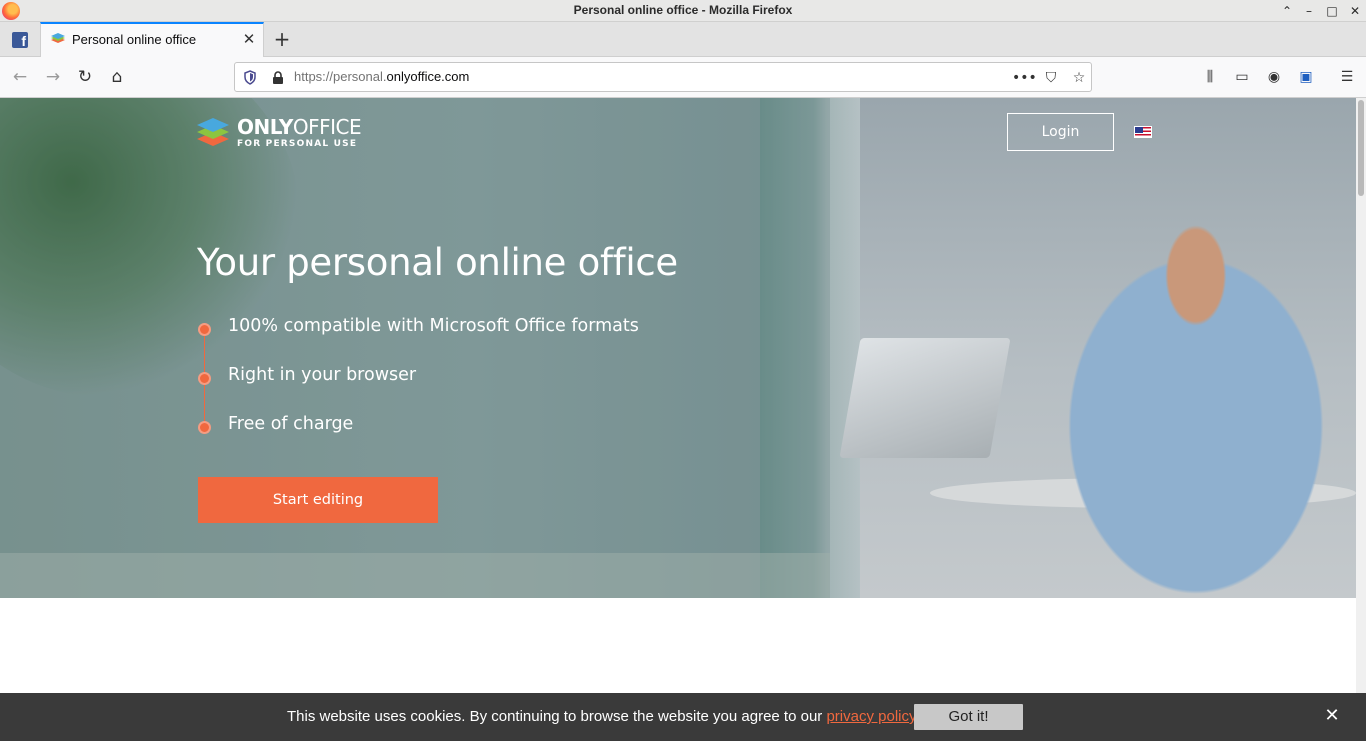  What do you see at coordinates (683, 39) in the screenshot?
I see `tab-strip: f Personal online office ✕ +` at bounding box center [683, 39].